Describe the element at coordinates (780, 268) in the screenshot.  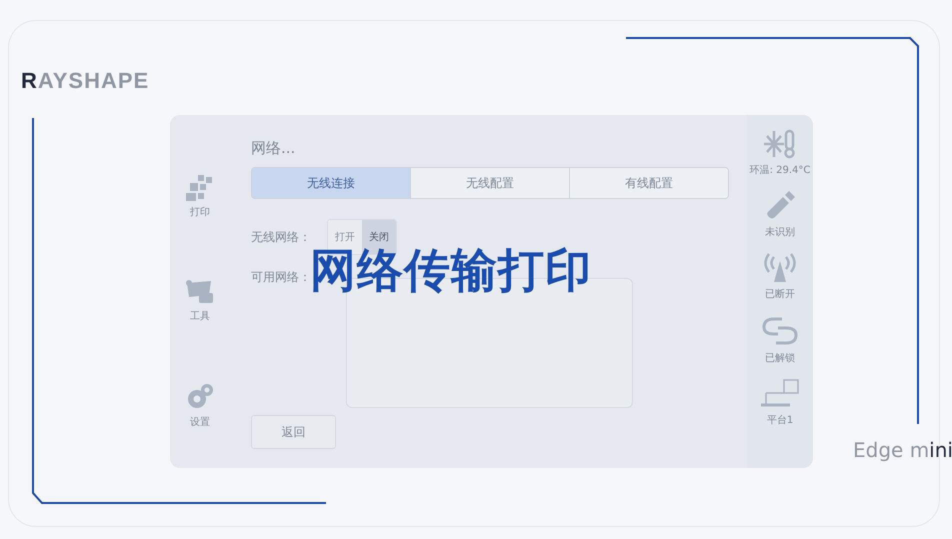
I see `antenna-icon` at that location.